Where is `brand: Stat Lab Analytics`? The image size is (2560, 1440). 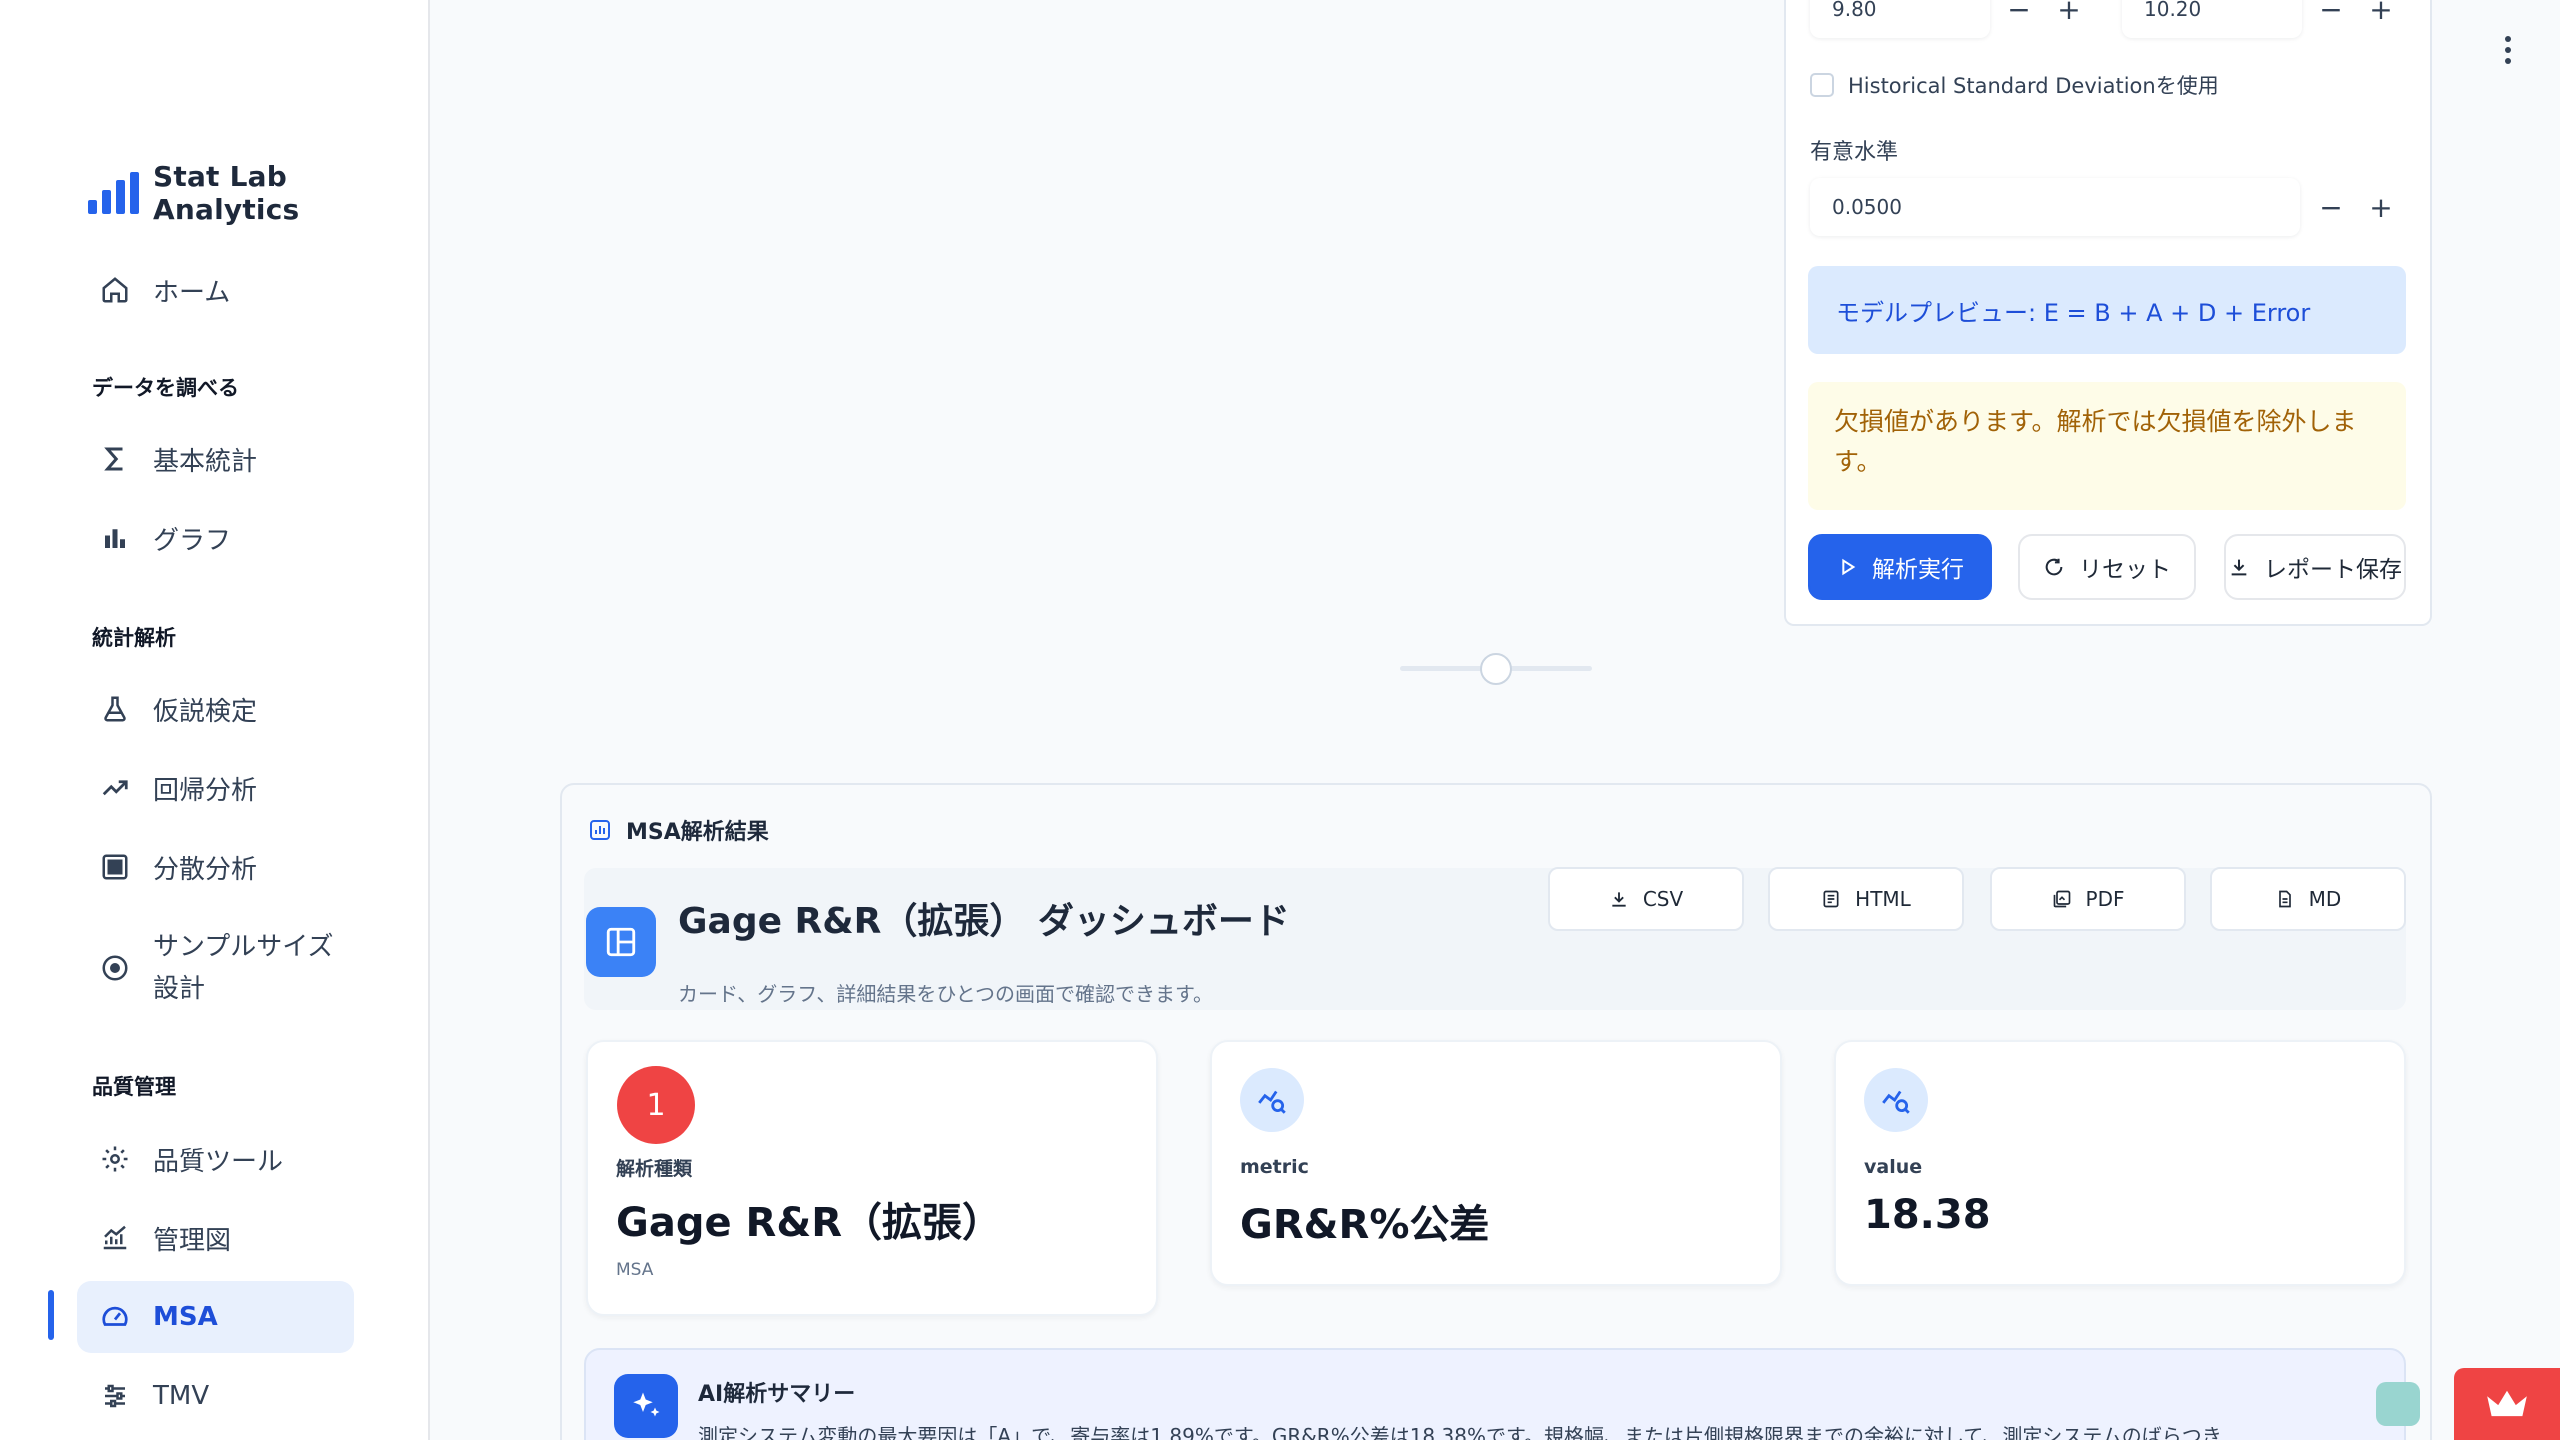 brand: Stat Lab Analytics is located at coordinates (258, 193).